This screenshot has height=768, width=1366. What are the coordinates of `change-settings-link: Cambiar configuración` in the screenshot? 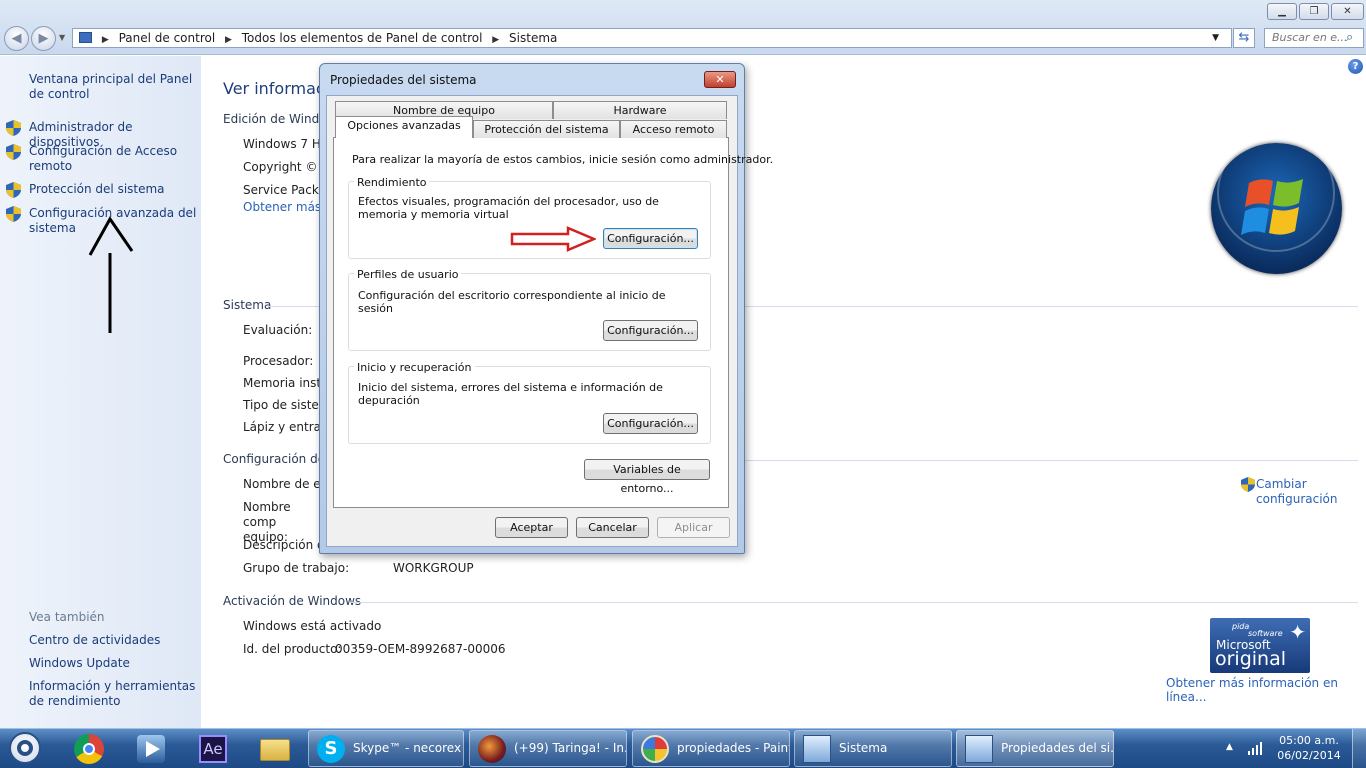 It's located at (1297, 492).